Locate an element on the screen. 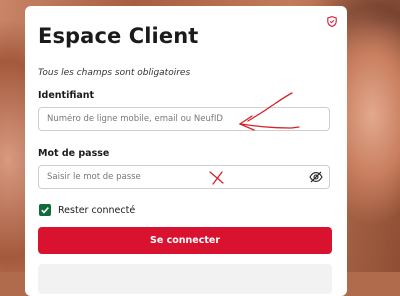  shield-icon is located at coordinates (332, 21).